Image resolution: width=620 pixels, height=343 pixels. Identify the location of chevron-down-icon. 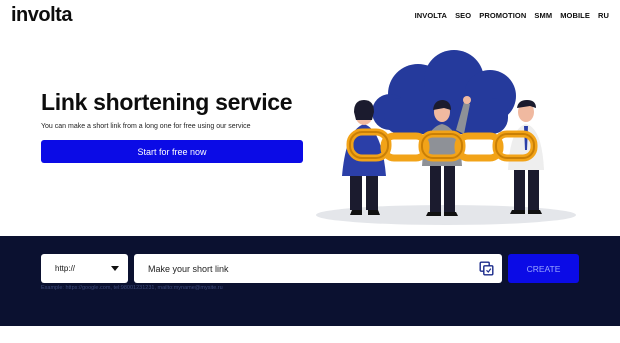
(115, 268).